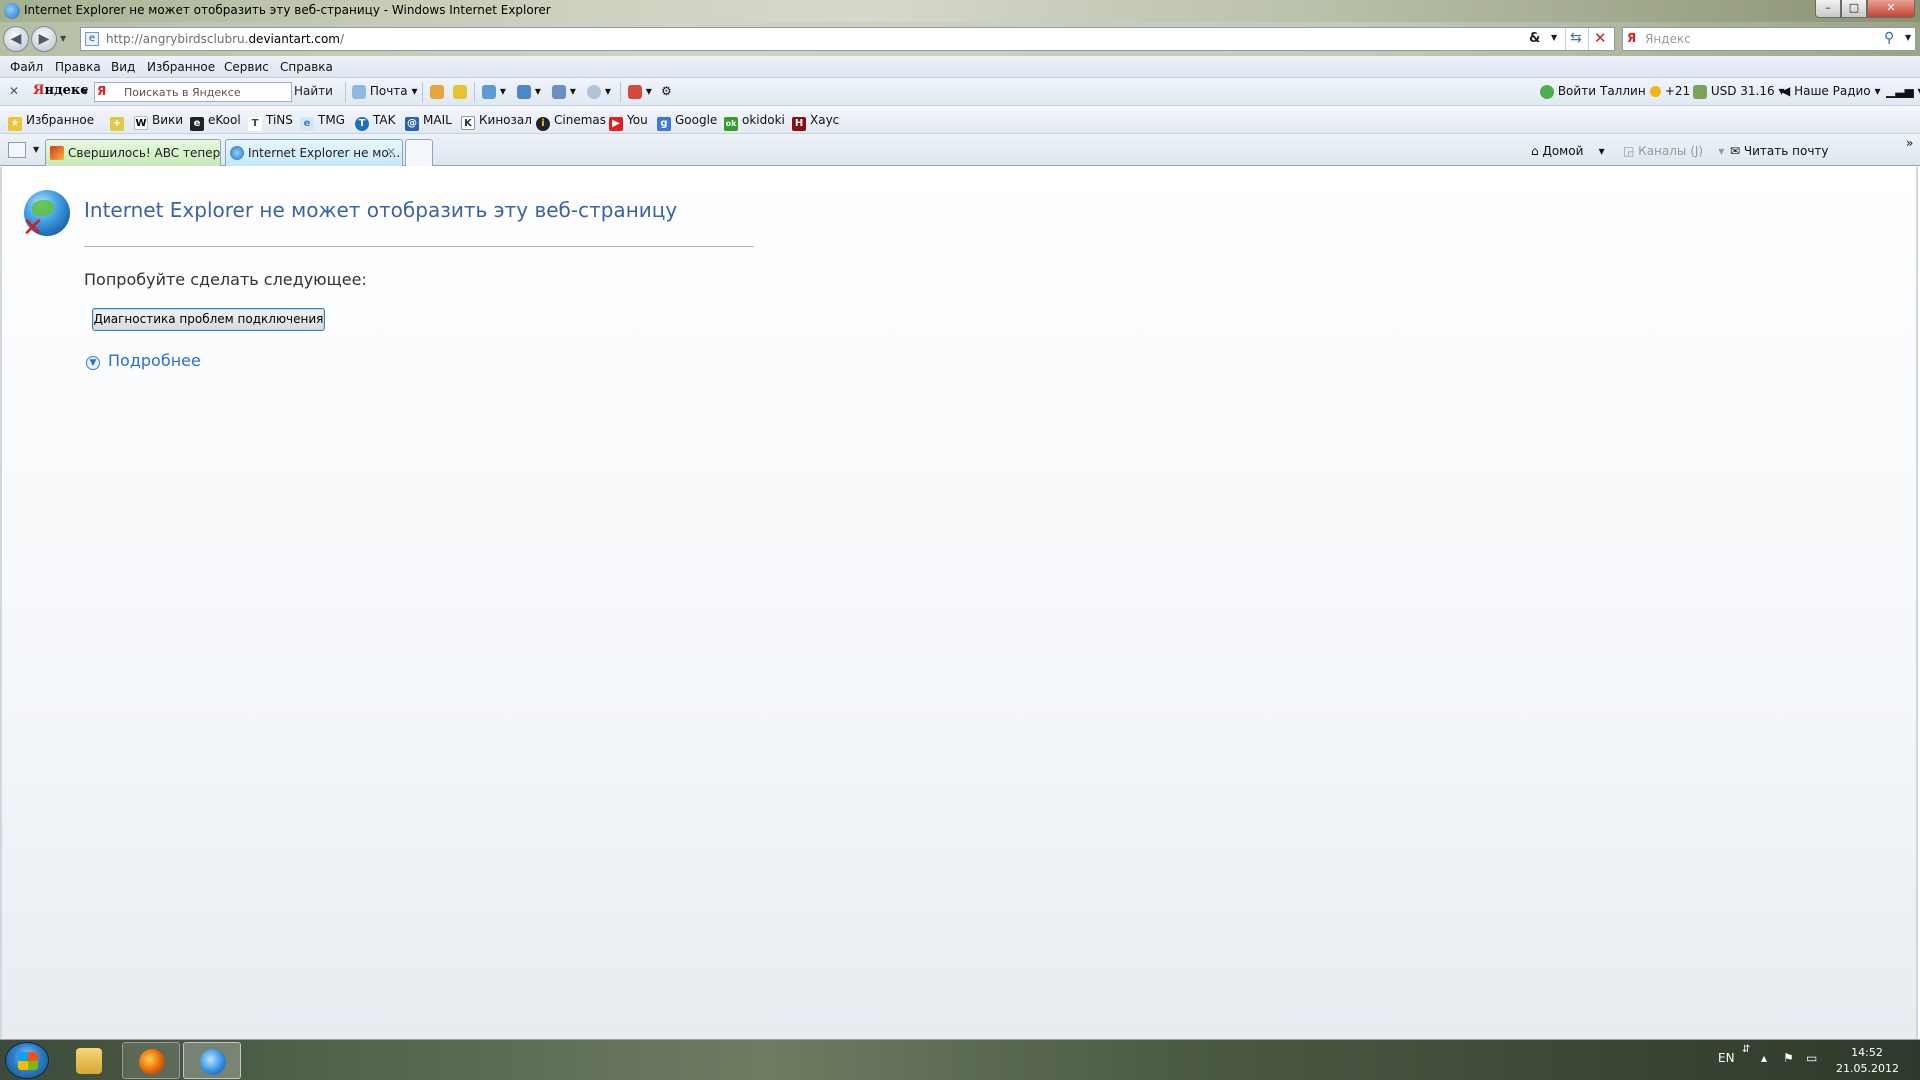 The height and width of the screenshot is (1080, 1920). What do you see at coordinates (1568, 91) in the screenshot?
I see `login-button: Войти` at bounding box center [1568, 91].